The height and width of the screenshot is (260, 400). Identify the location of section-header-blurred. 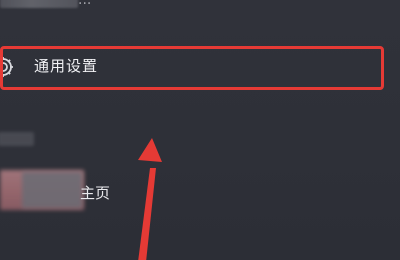
(17, 139).